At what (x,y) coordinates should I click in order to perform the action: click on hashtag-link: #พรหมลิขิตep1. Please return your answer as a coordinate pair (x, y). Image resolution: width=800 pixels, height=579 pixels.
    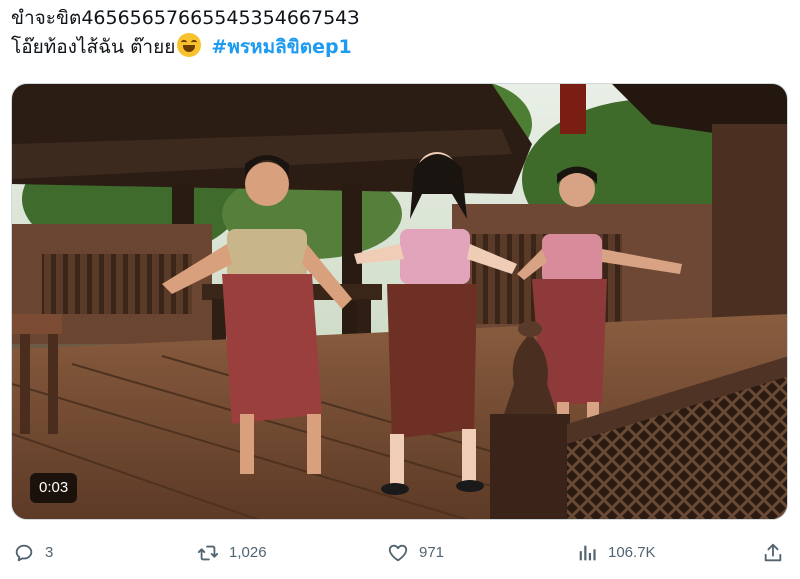
    Looking at the image, I should click on (281, 47).